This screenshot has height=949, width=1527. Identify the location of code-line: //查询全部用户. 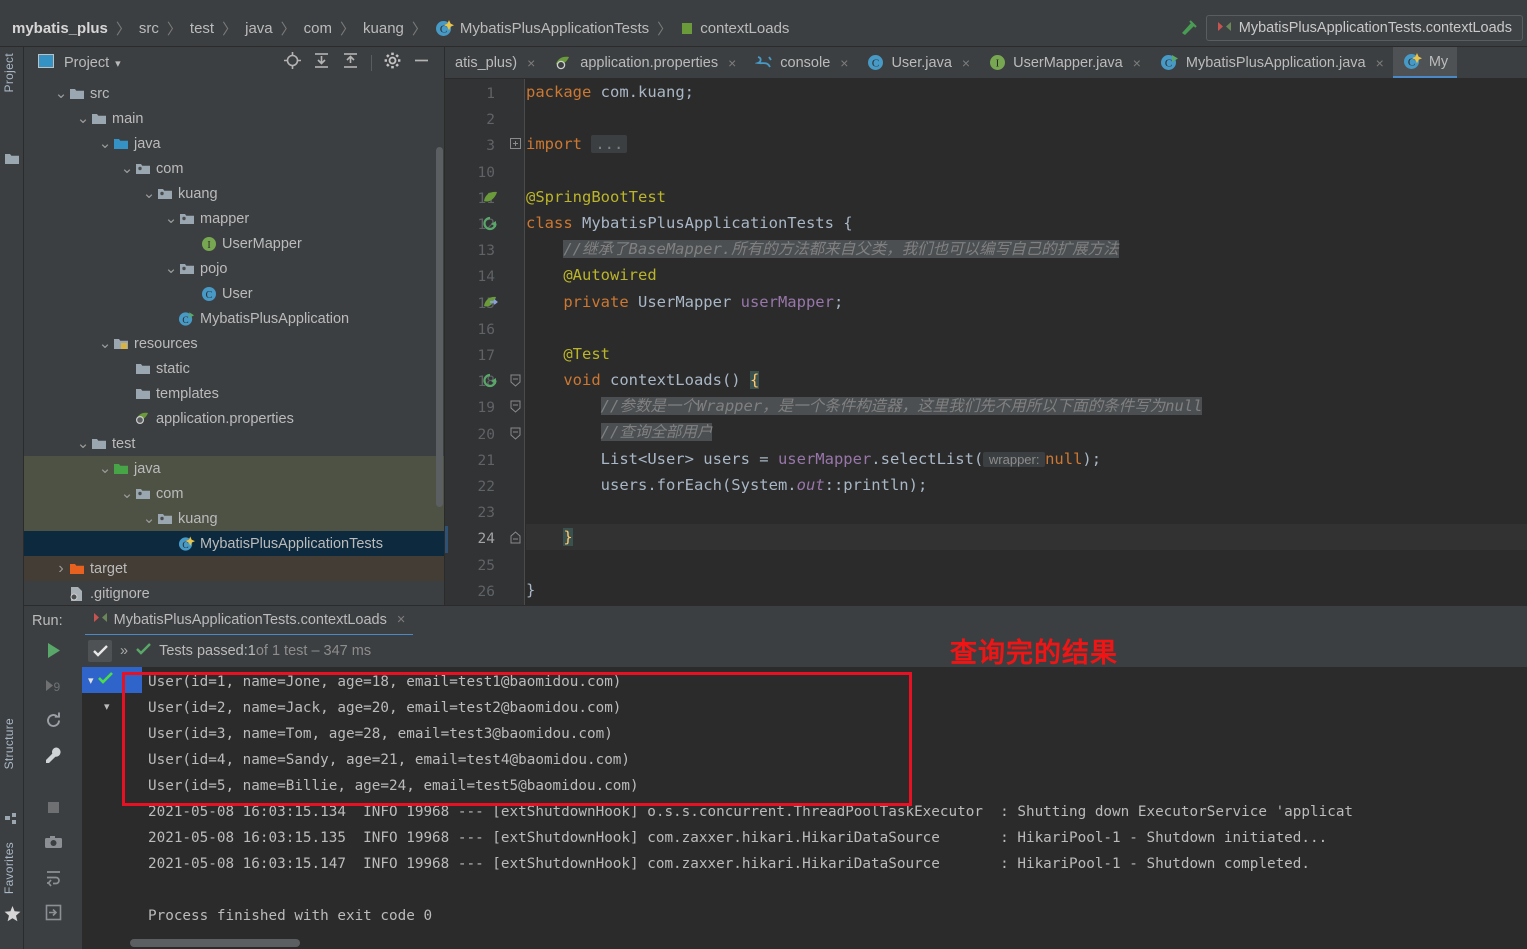
(1026, 432).